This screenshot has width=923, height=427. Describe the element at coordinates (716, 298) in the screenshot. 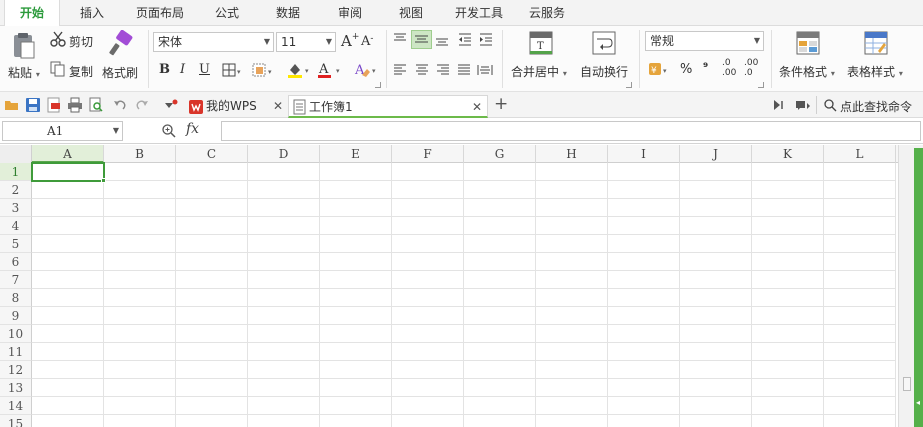

I see `cell-j8` at that location.